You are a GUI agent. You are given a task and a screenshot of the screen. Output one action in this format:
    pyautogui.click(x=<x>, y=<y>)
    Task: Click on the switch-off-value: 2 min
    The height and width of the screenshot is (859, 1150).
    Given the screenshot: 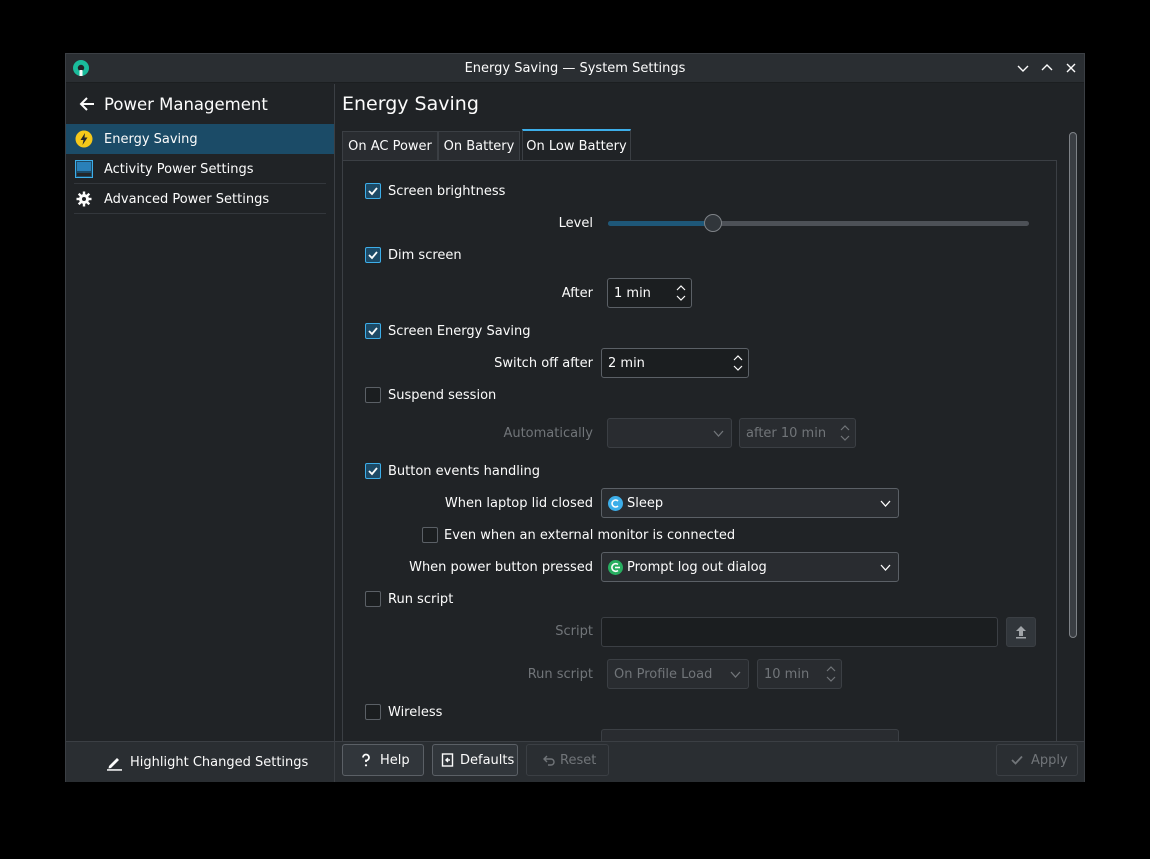 What is the action you would take?
    pyautogui.click(x=626, y=363)
    